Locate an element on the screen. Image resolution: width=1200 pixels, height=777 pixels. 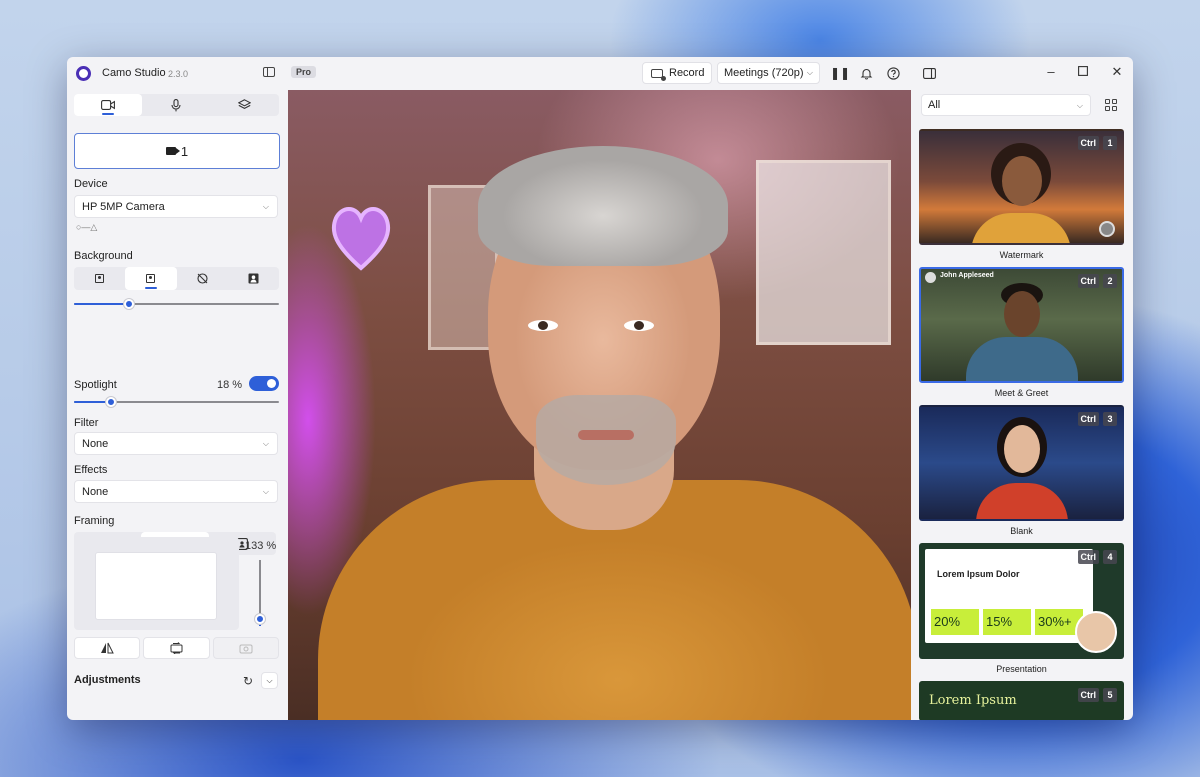
device-label: Device is located at coordinates (91, 184).